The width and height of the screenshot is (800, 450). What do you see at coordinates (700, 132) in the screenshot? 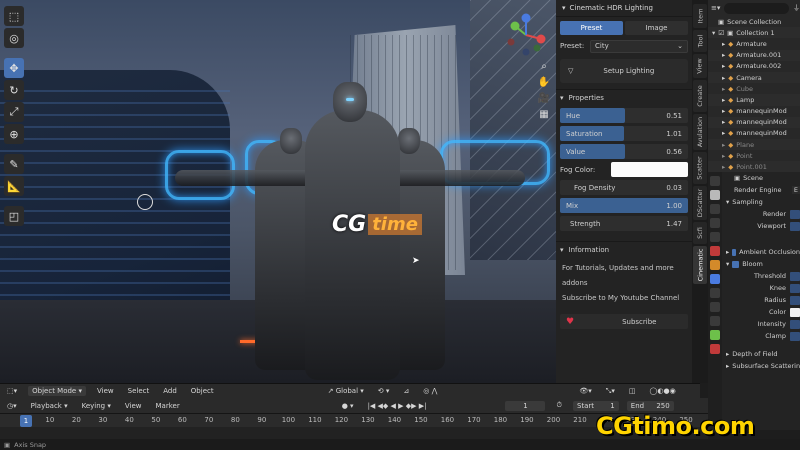
I see `tab-avulation: Avulation` at bounding box center [700, 132].